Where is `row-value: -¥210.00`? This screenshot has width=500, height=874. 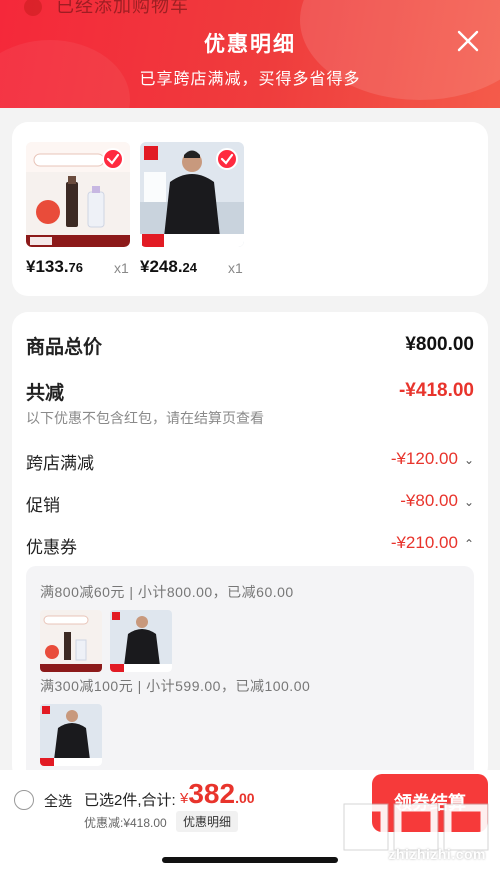 row-value: -¥210.00 is located at coordinates (424, 542).